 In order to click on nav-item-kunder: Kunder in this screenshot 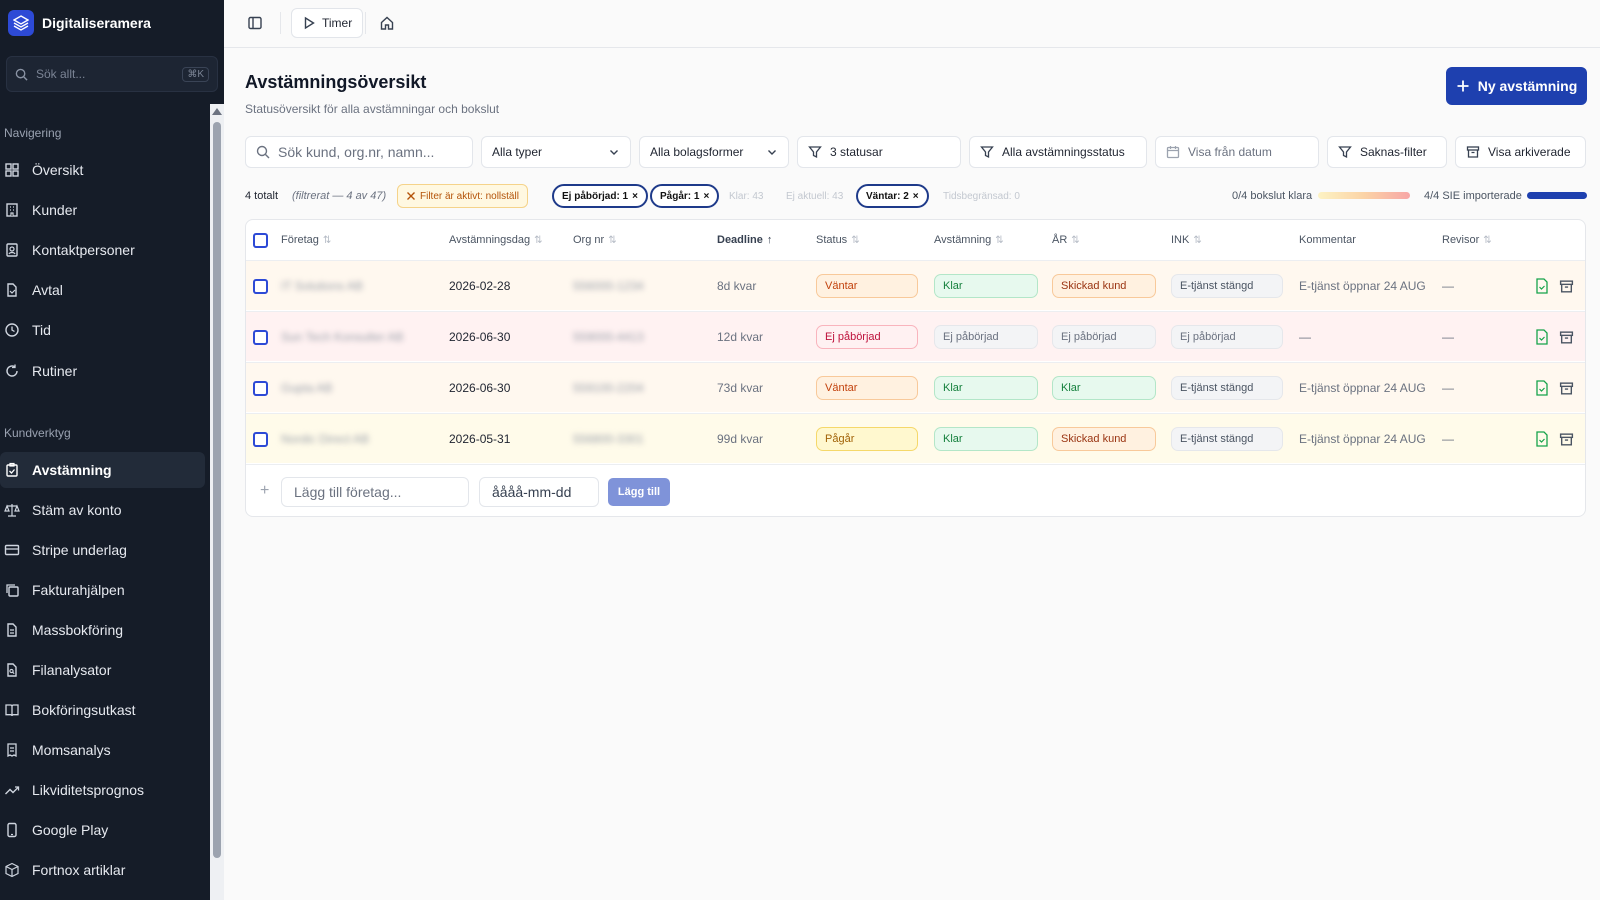, I will do `click(102, 210)`.